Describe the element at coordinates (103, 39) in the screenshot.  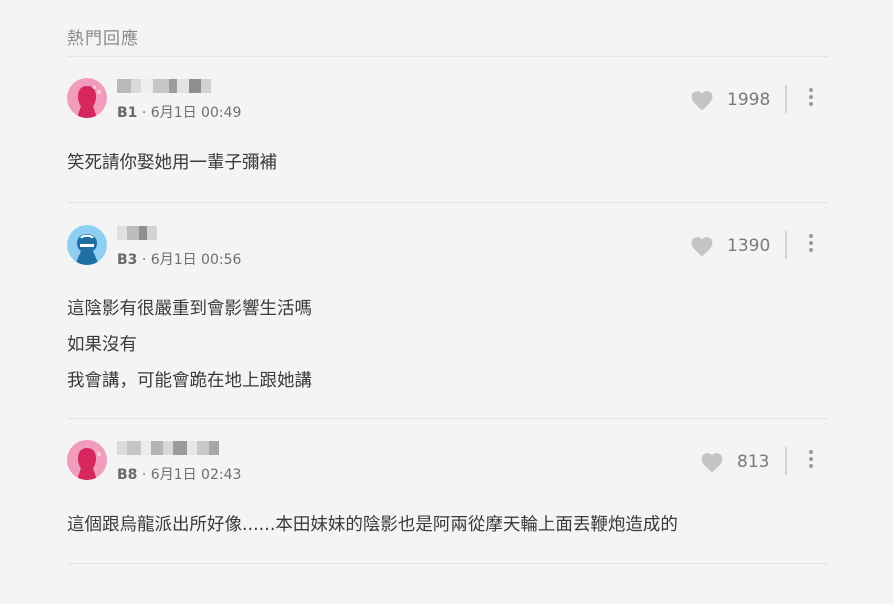
I see `section-title: 熱門回應` at that location.